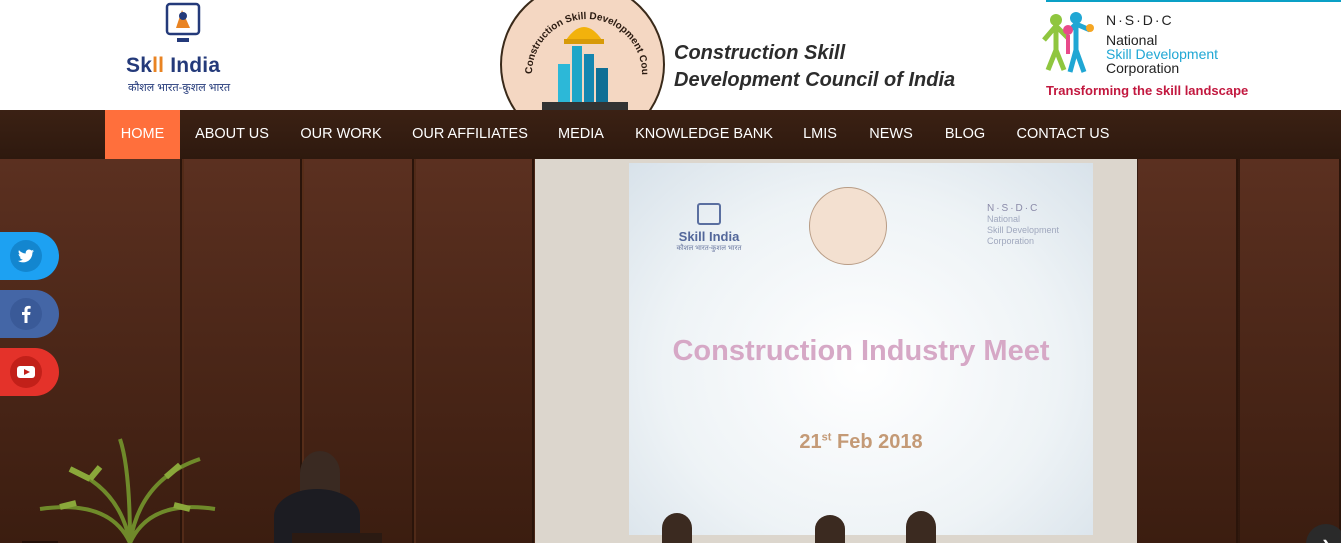 This screenshot has width=1341, height=543. I want to click on skill-india-tagline: कौशल भारत-कुशल भारत, so click(179, 88).